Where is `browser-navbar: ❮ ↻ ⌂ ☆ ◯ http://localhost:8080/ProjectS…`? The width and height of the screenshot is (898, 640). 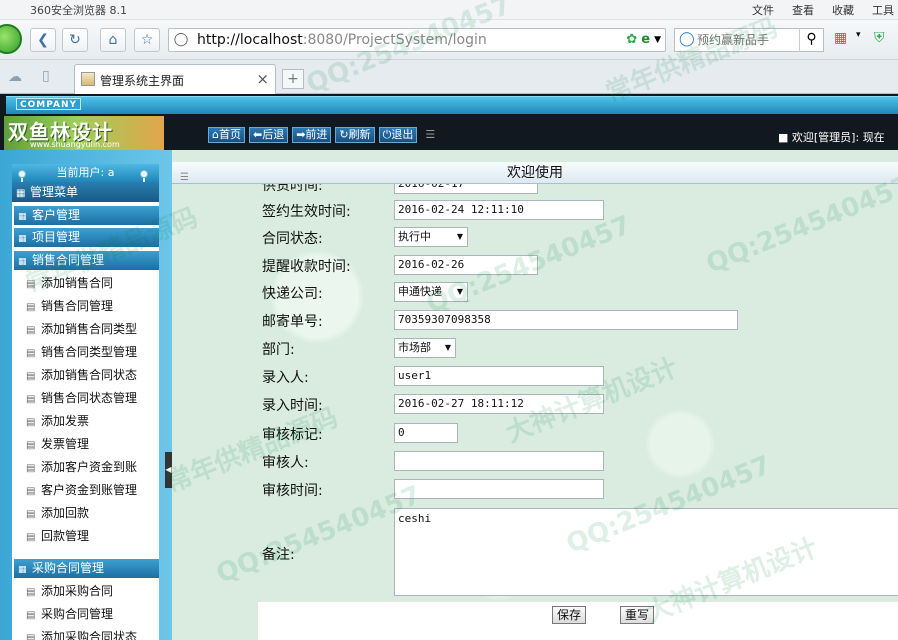
browser-navbar: ❮ ↻ ⌂ ☆ ◯ http://localhost:8080/ProjectS… is located at coordinates (449, 40).